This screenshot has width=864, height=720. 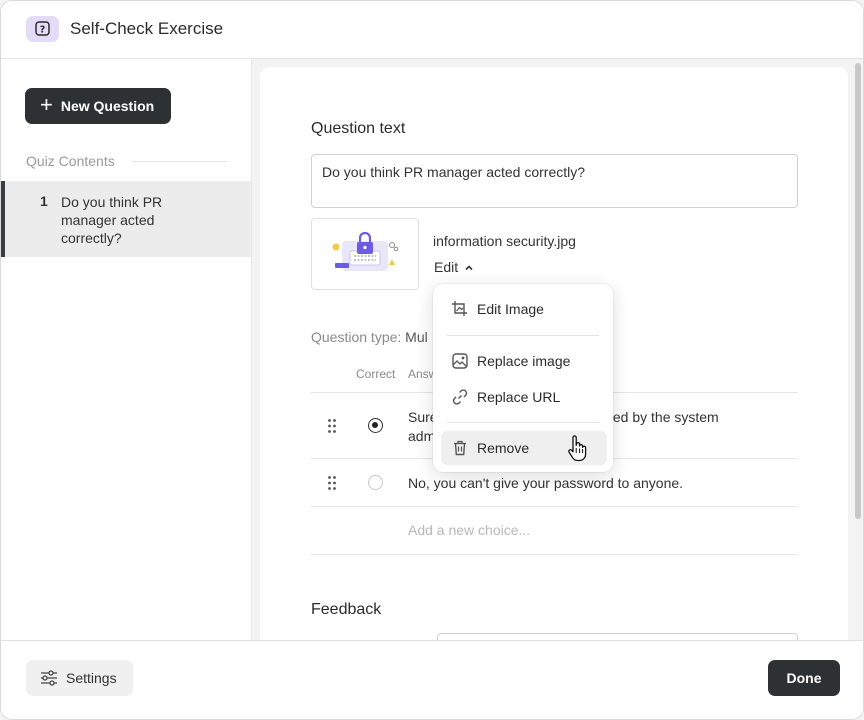 What do you see at coordinates (510, 309) in the screenshot?
I see `menu-item-label: Edit Image` at bounding box center [510, 309].